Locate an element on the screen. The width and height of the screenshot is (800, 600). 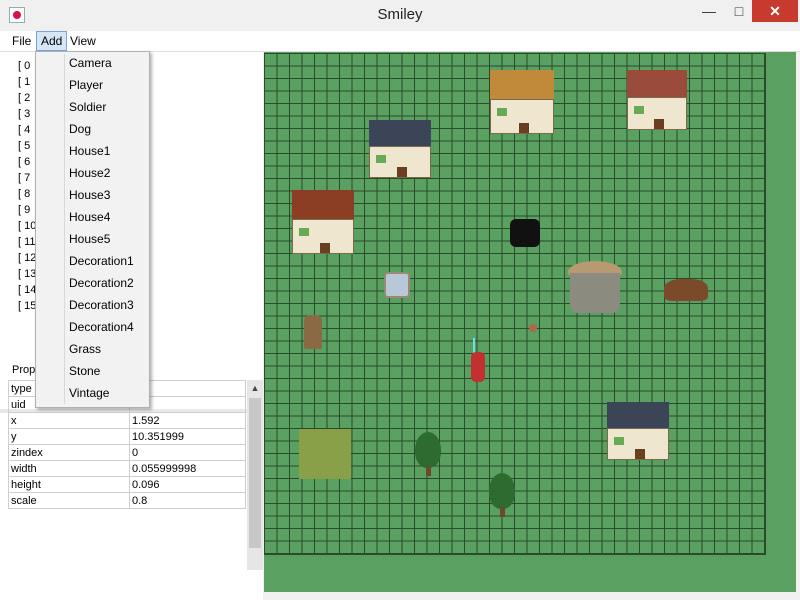
menu-view: View is located at coordinates (83, 41).